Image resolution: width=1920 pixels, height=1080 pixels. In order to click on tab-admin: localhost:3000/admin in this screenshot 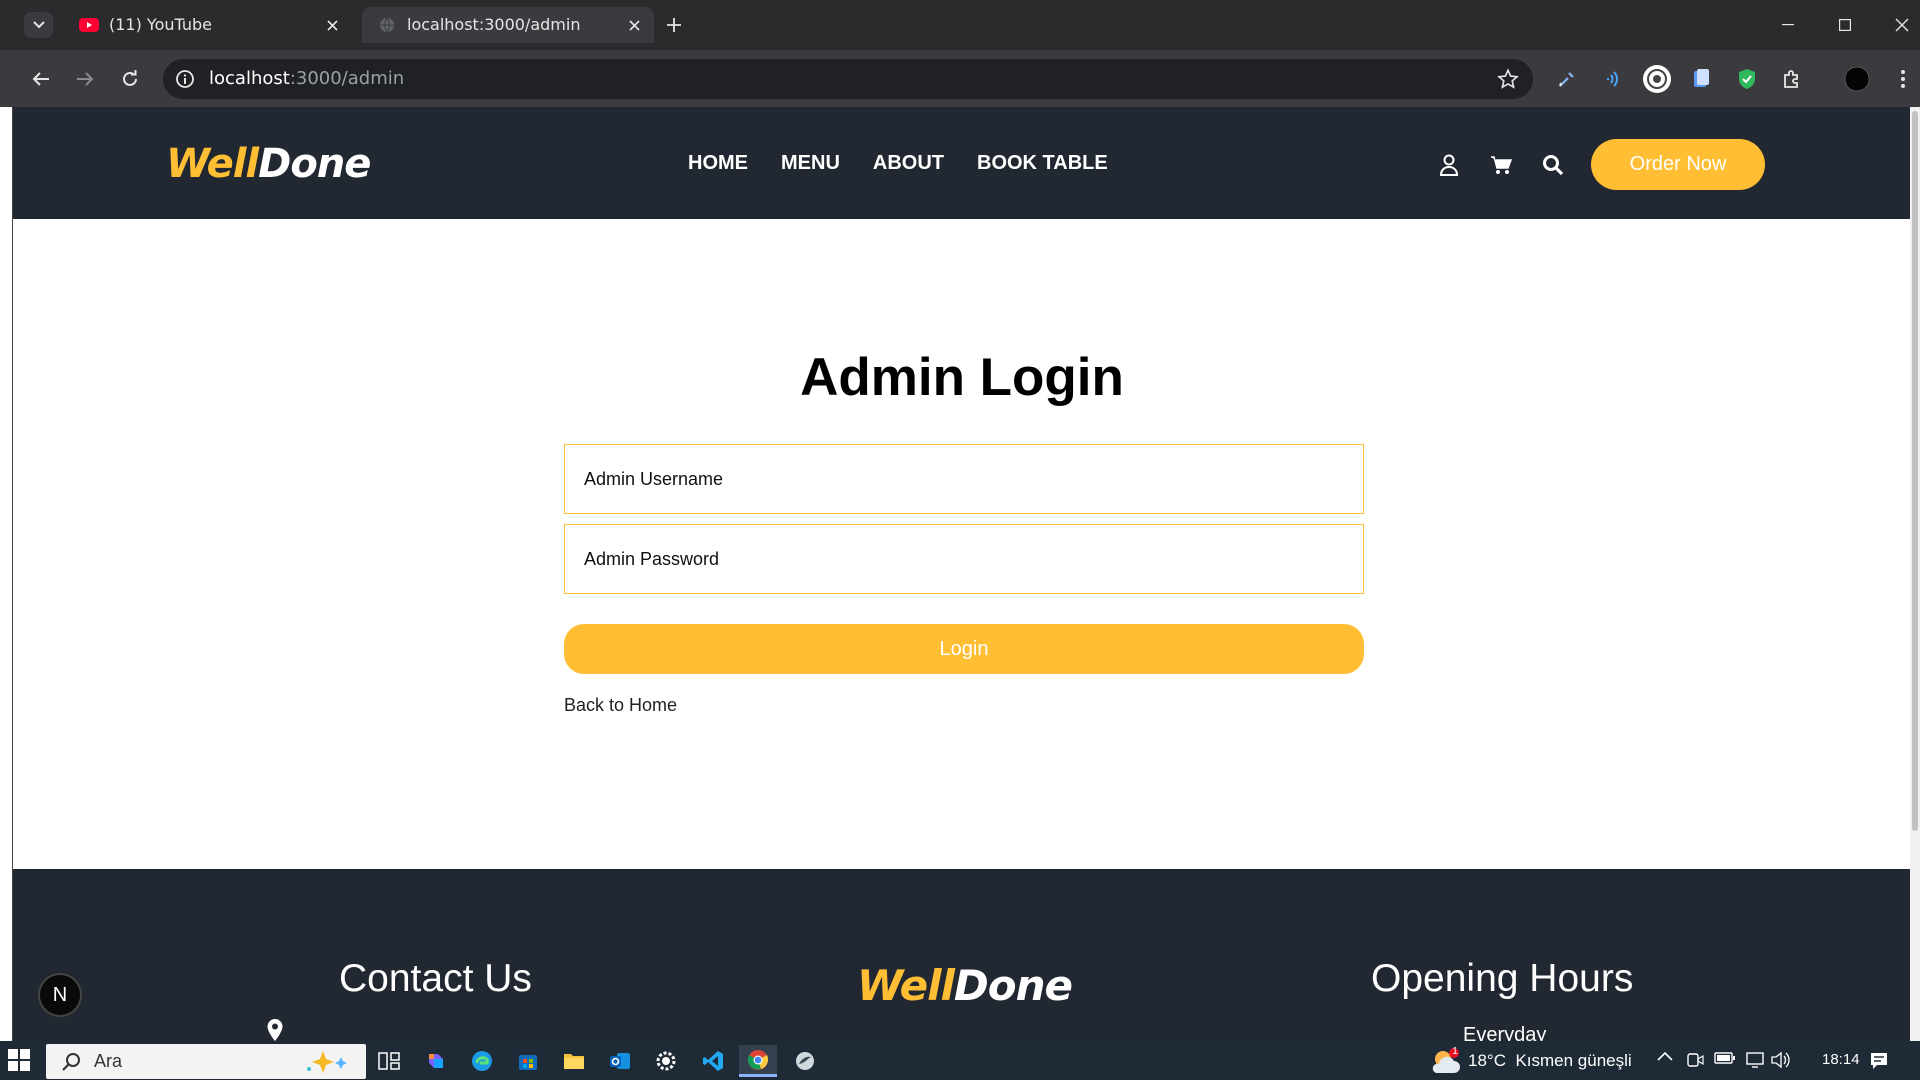, I will do `click(508, 25)`.